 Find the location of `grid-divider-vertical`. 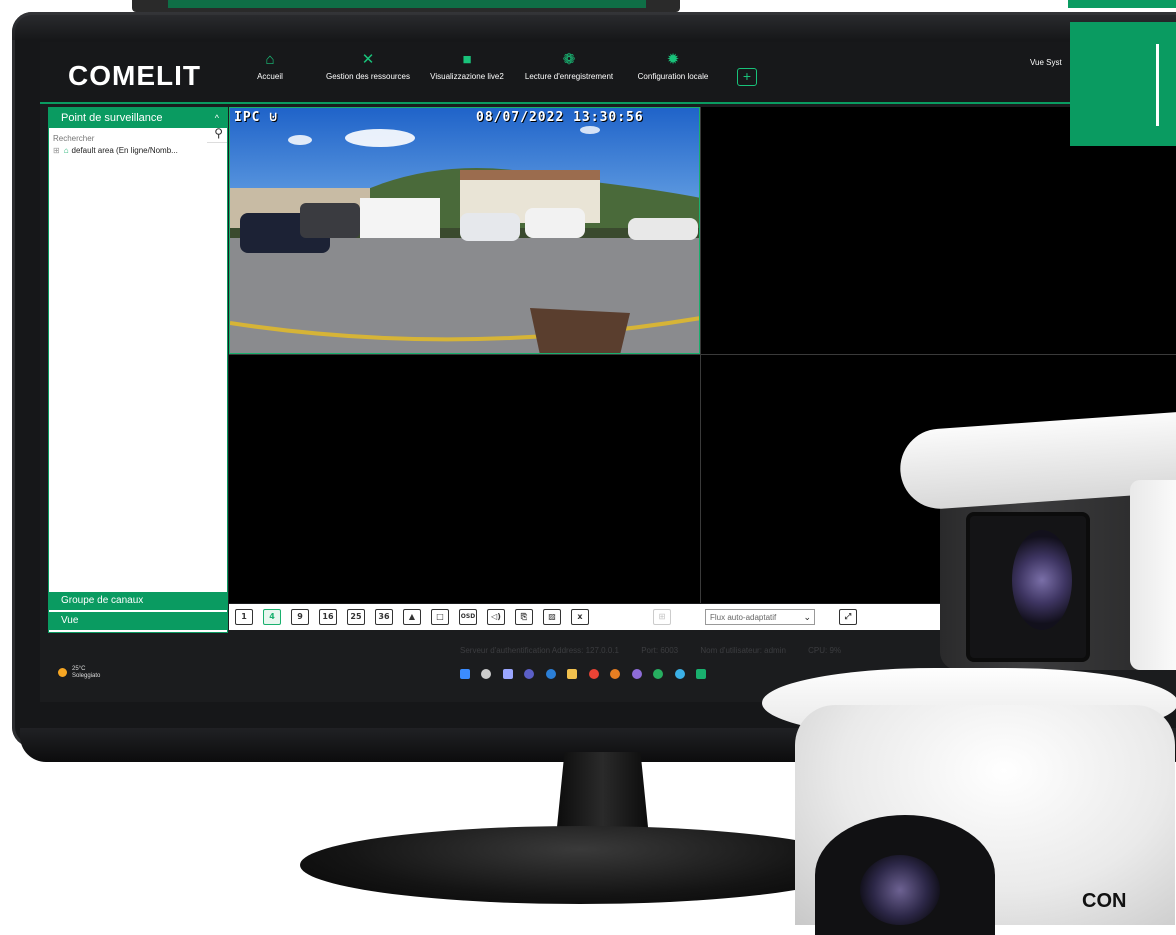

grid-divider-vertical is located at coordinates (700, 355).